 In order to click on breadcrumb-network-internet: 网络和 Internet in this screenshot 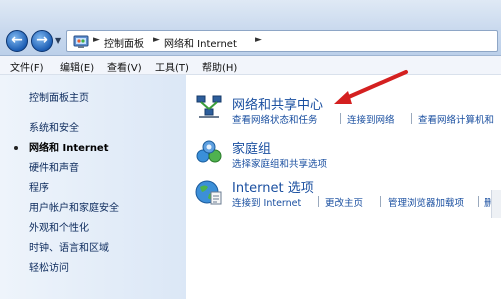, I will do `click(200, 42)`.